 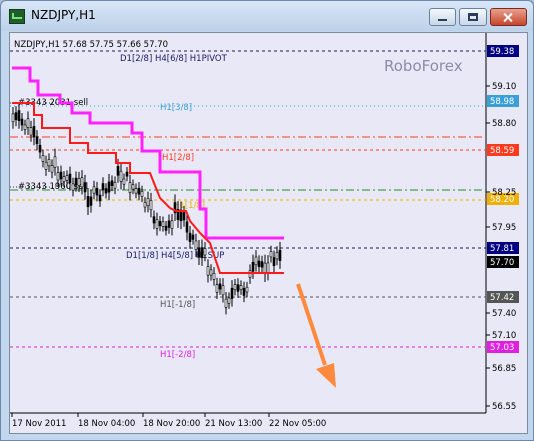 I want to click on price-badge-h1-m2-8: 57.03, so click(x=503, y=347).